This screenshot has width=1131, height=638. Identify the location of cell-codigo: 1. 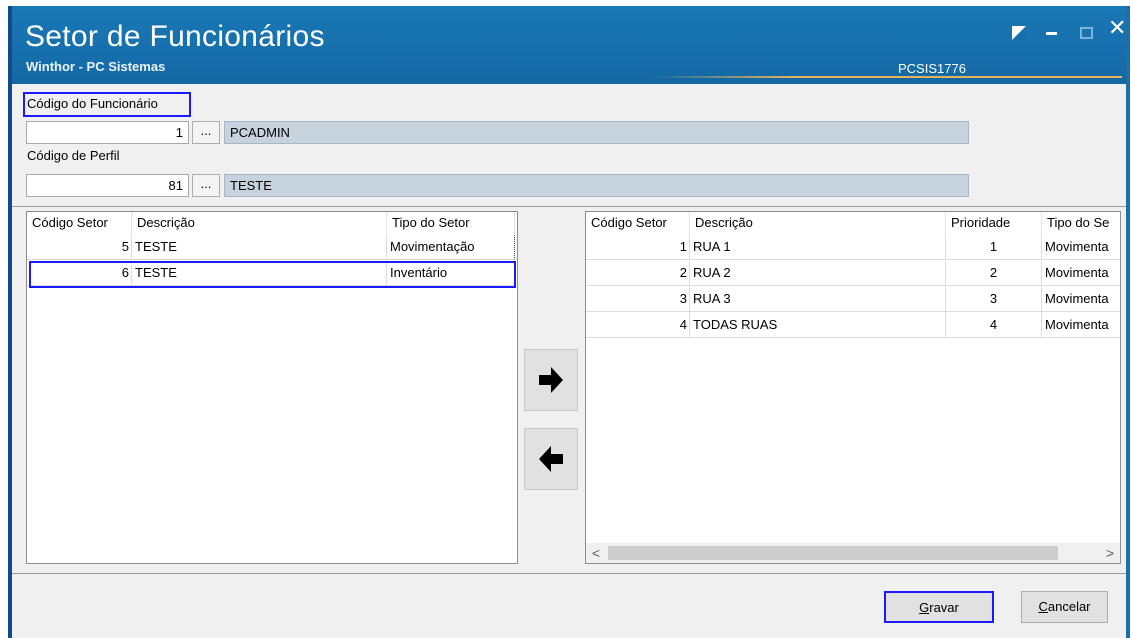
(638, 247).